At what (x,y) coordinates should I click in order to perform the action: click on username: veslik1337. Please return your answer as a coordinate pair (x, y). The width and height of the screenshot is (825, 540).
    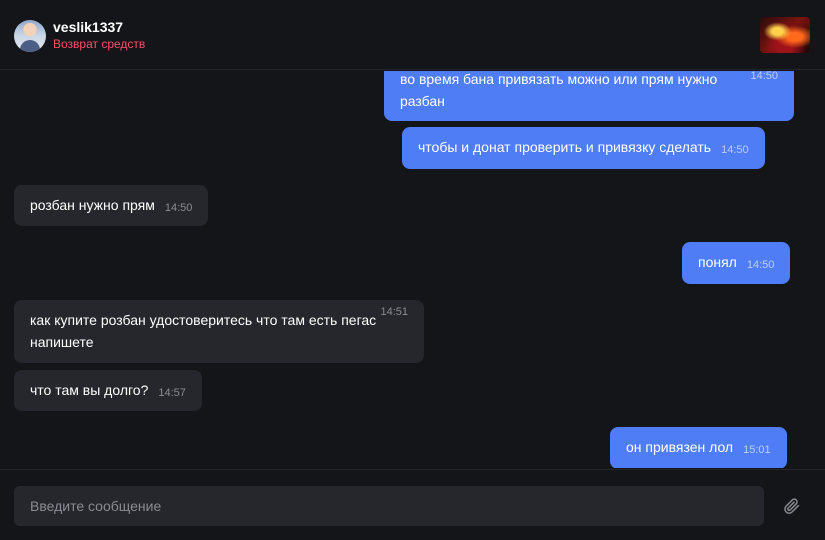
    Looking at the image, I should click on (88, 27).